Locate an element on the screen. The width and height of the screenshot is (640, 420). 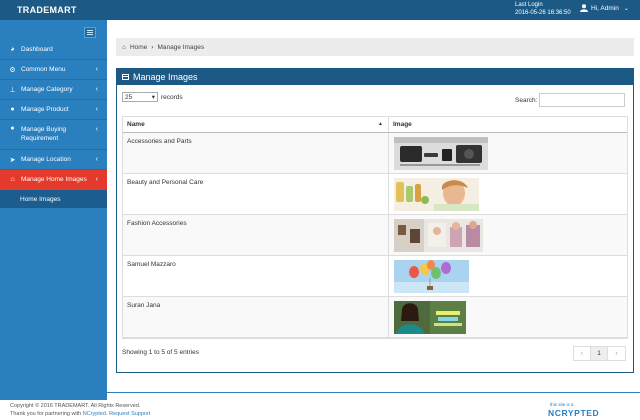
sitemap-icon: ⊥ is located at coordinates (12, 90).